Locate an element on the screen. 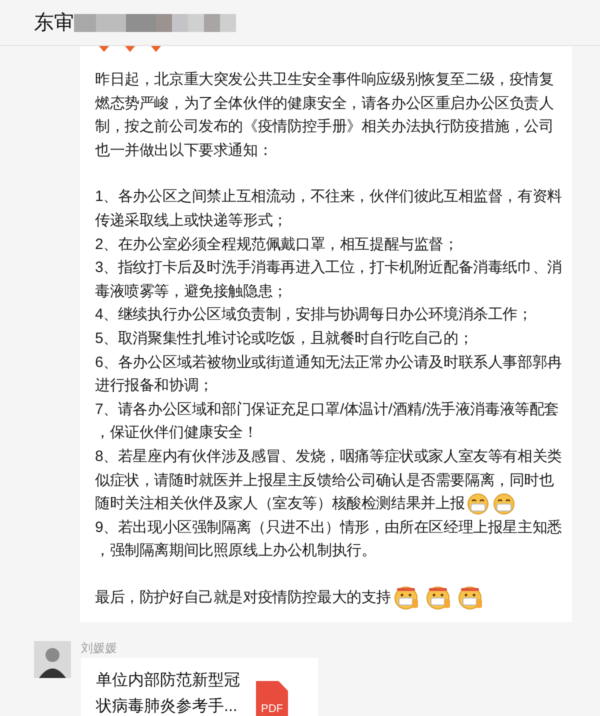  pdf-file-icon: PDF is located at coordinates (272, 698).